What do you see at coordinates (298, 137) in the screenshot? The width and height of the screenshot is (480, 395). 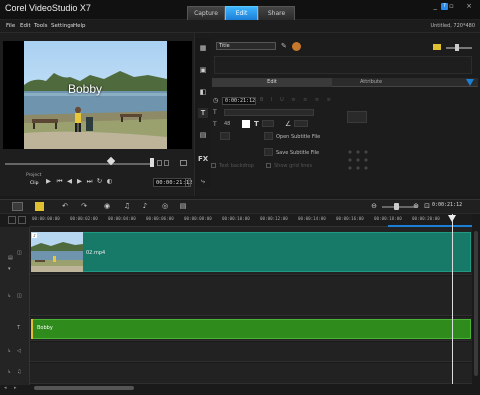 I see `open-subtitle-label: Open Subtitle File` at bounding box center [298, 137].